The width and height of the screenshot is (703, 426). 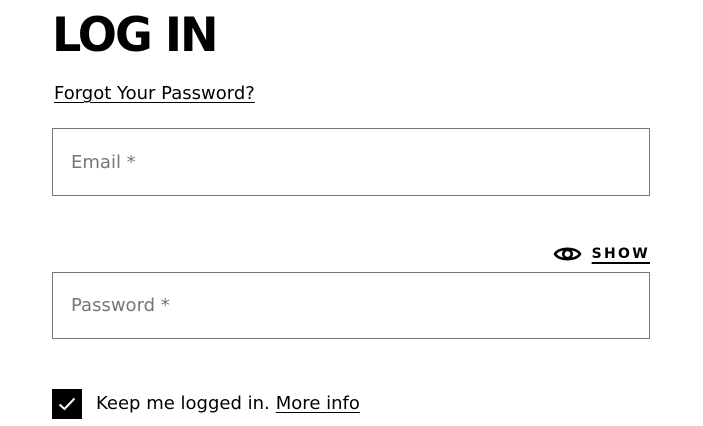 I want to click on more-info-link: More info, so click(x=318, y=404).